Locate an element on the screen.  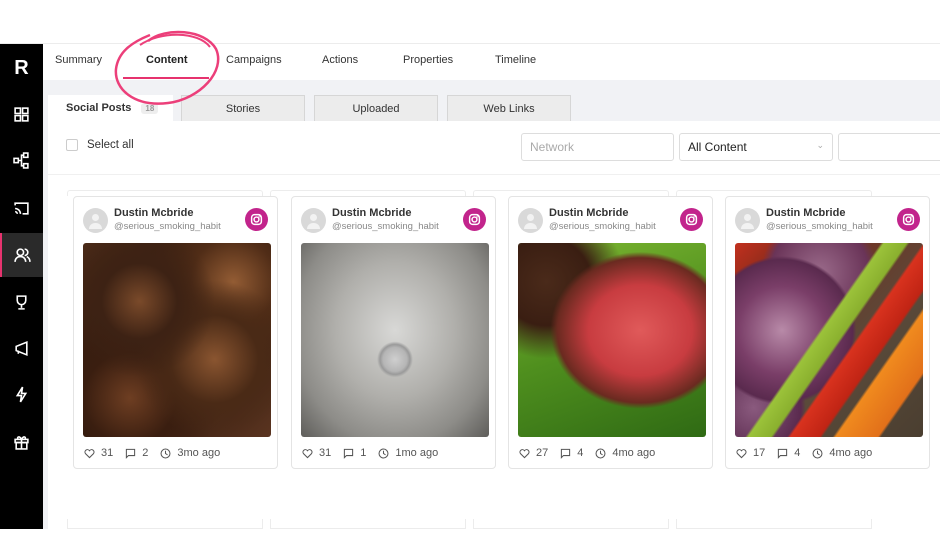
logo: R is located at coordinates (21, 68).